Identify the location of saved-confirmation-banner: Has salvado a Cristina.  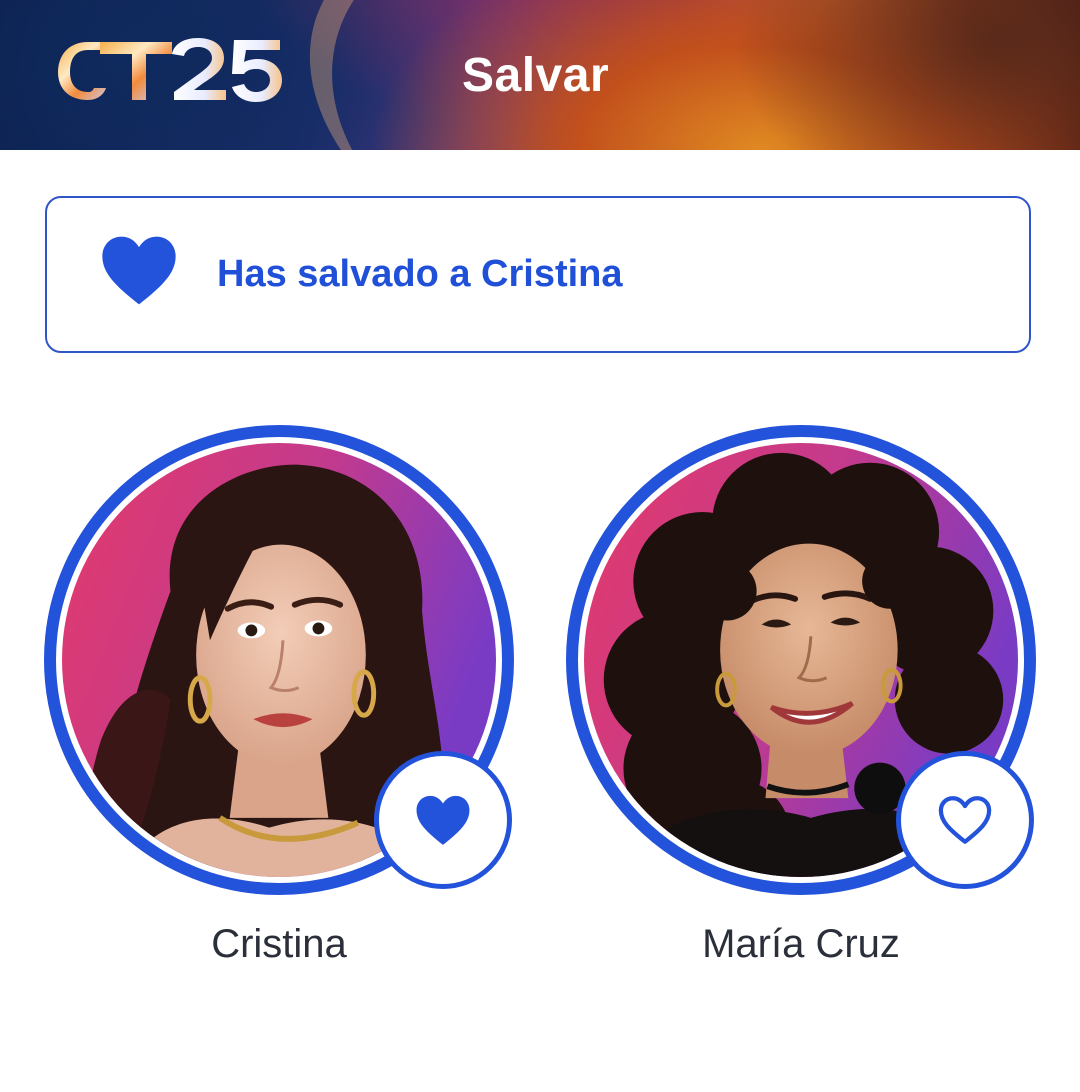
(538, 274).